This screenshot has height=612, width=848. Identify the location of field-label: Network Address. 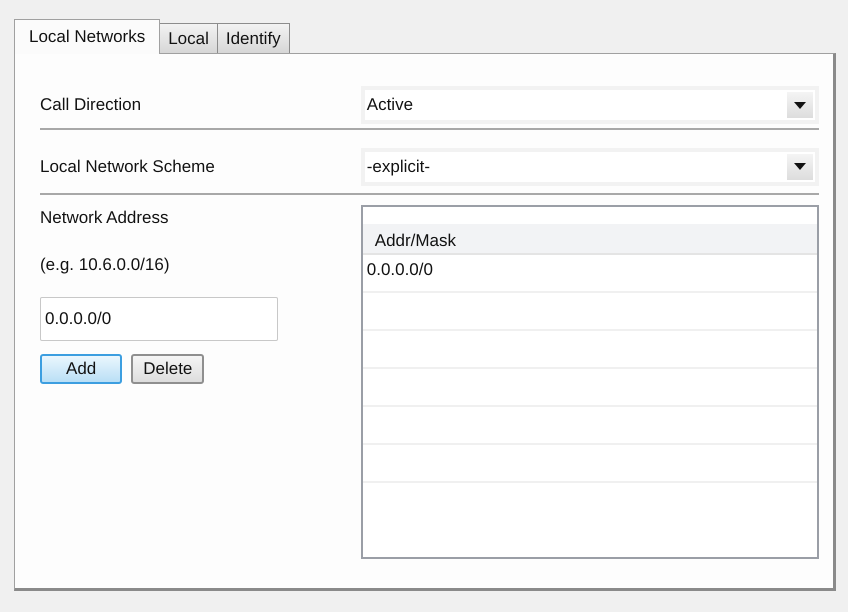
(105, 216).